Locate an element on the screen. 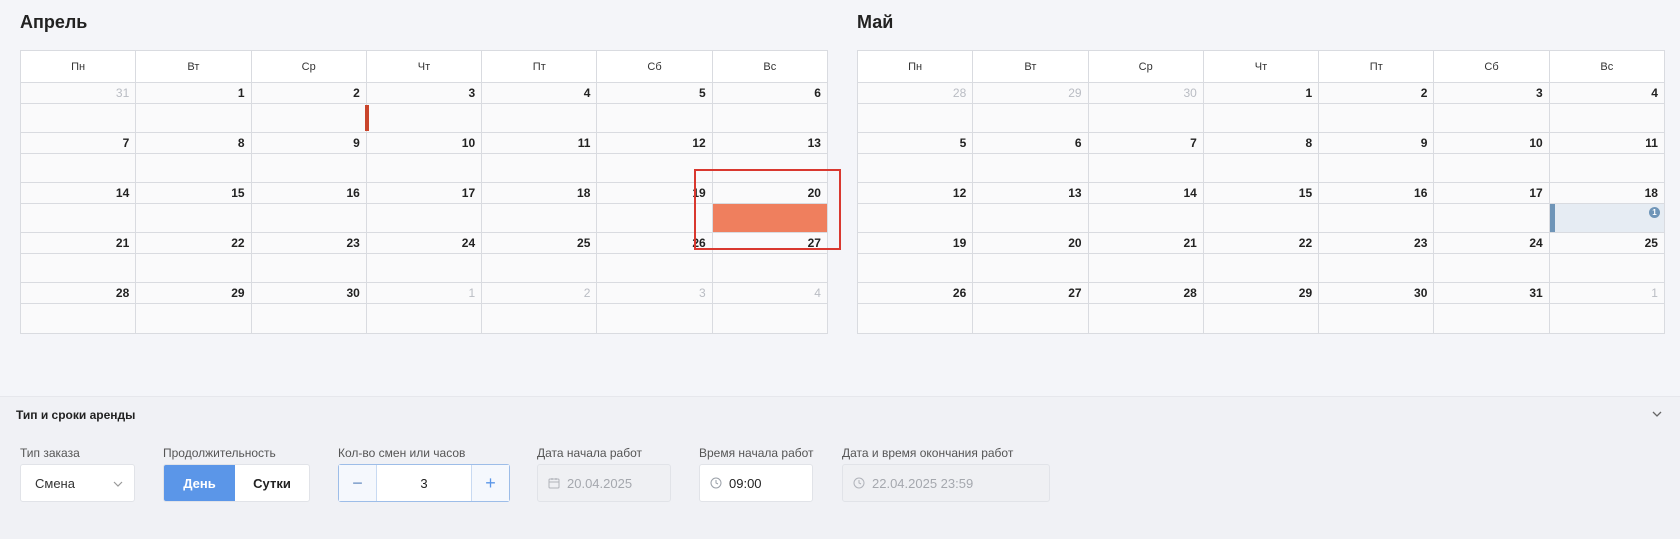 This screenshot has width=1680, height=539. order-type-select: Смена is located at coordinates (77, 483).